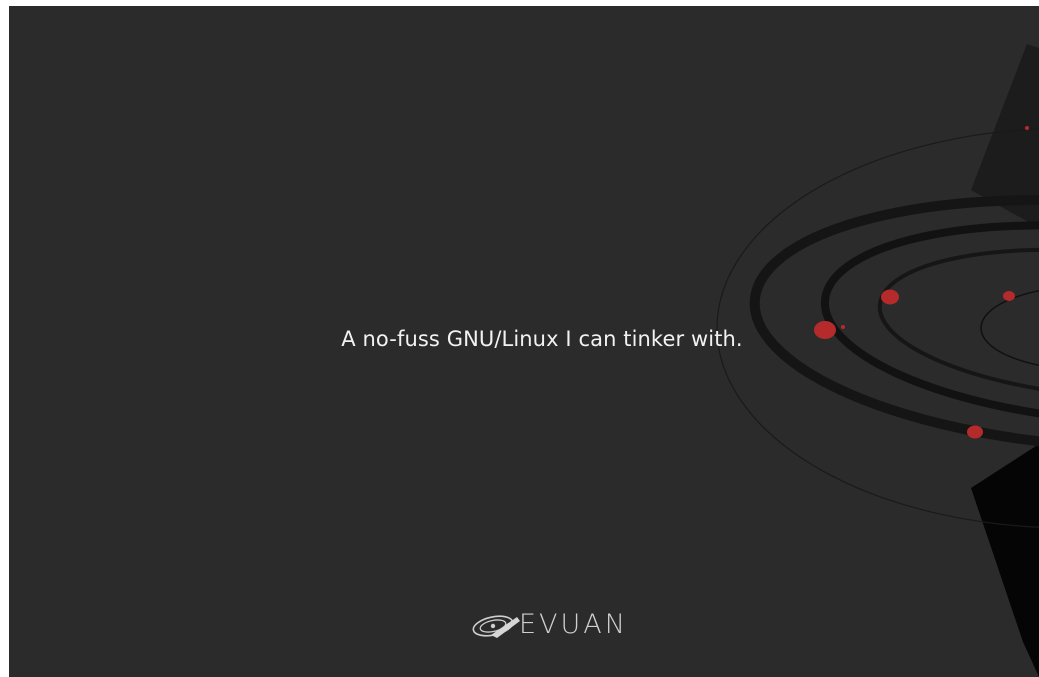 Image resolution: width=1039 pixels, height=677 pixels. I want to click on devuan-swirl-icon, so click(496, 626).